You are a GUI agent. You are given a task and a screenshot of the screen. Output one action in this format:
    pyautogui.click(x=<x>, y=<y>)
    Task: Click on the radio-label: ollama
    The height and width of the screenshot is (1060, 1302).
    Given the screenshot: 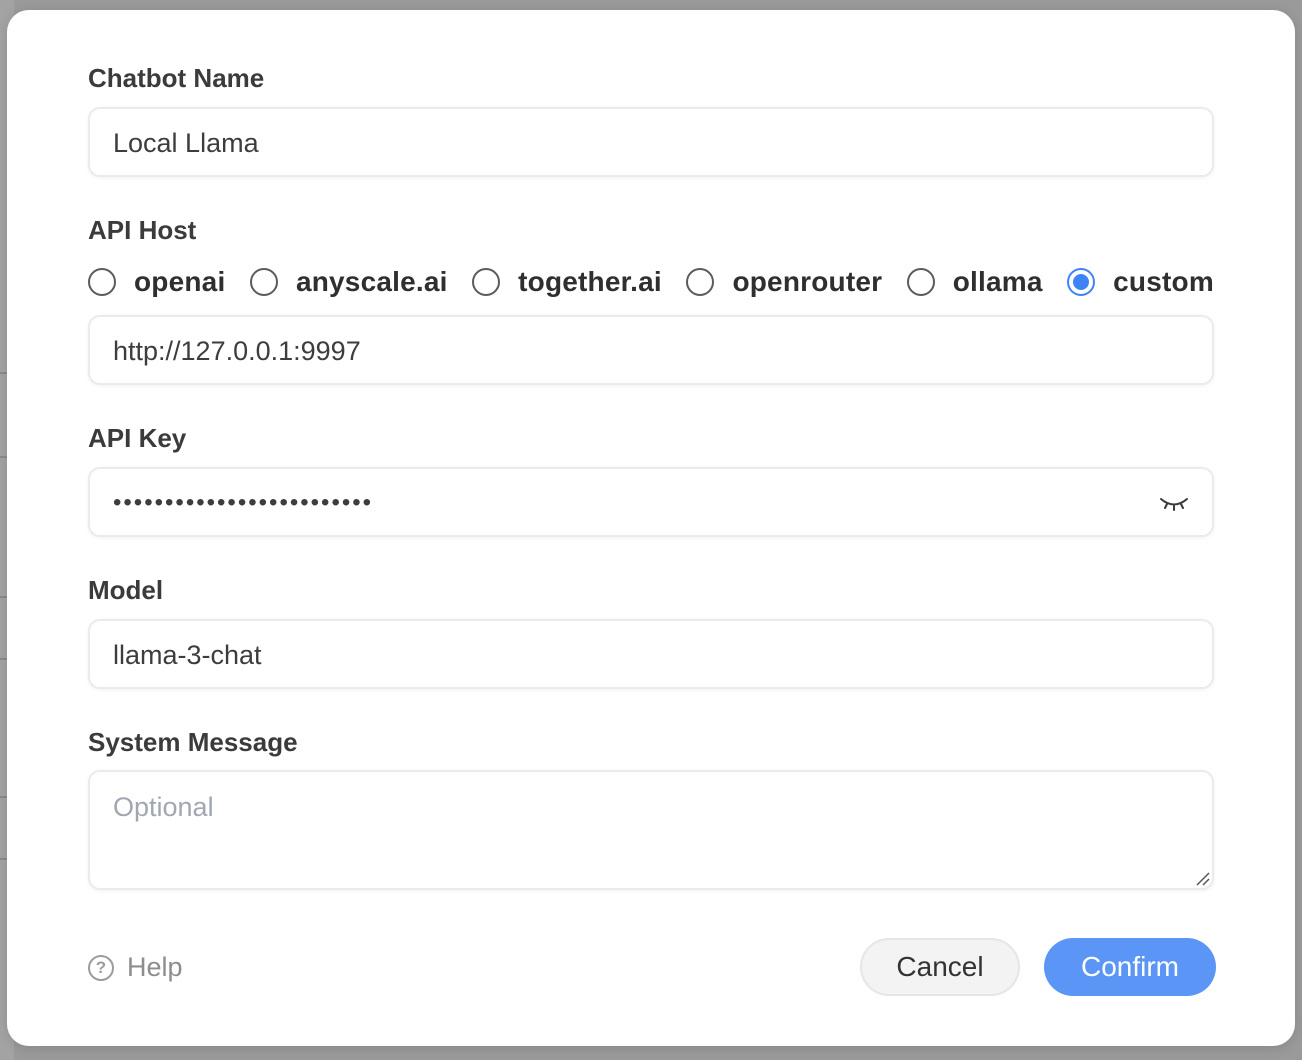 What is the action you would take?
    pyautogui.click(x=997, y=281)
    